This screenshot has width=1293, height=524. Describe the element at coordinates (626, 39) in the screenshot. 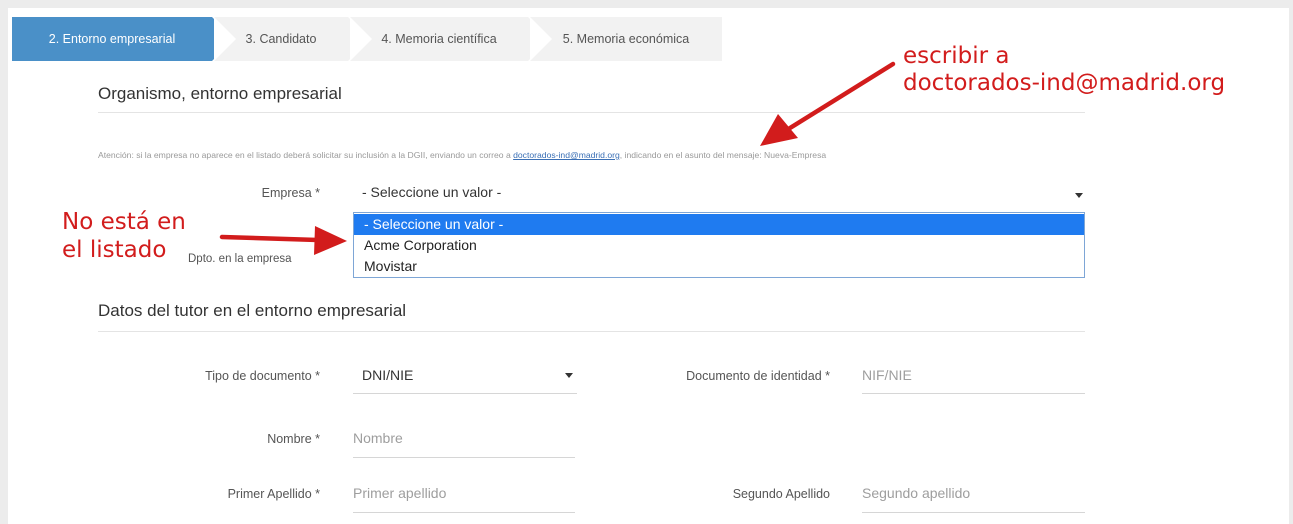

I see `step-label: 5. Memoria económica` at that location.